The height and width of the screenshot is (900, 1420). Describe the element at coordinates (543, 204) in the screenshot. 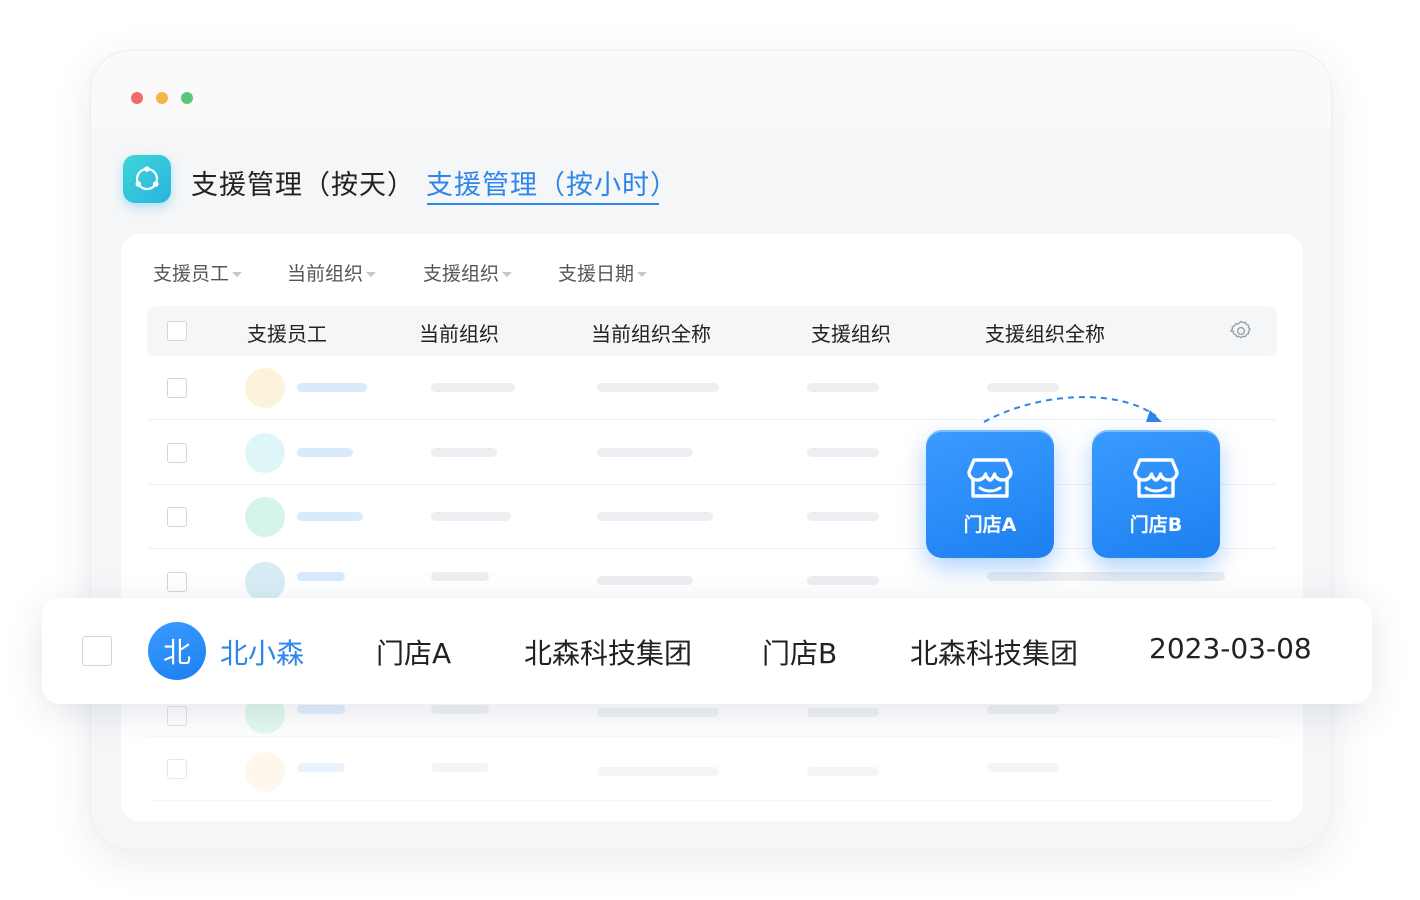

I see `active-tab-indicator` at that location.